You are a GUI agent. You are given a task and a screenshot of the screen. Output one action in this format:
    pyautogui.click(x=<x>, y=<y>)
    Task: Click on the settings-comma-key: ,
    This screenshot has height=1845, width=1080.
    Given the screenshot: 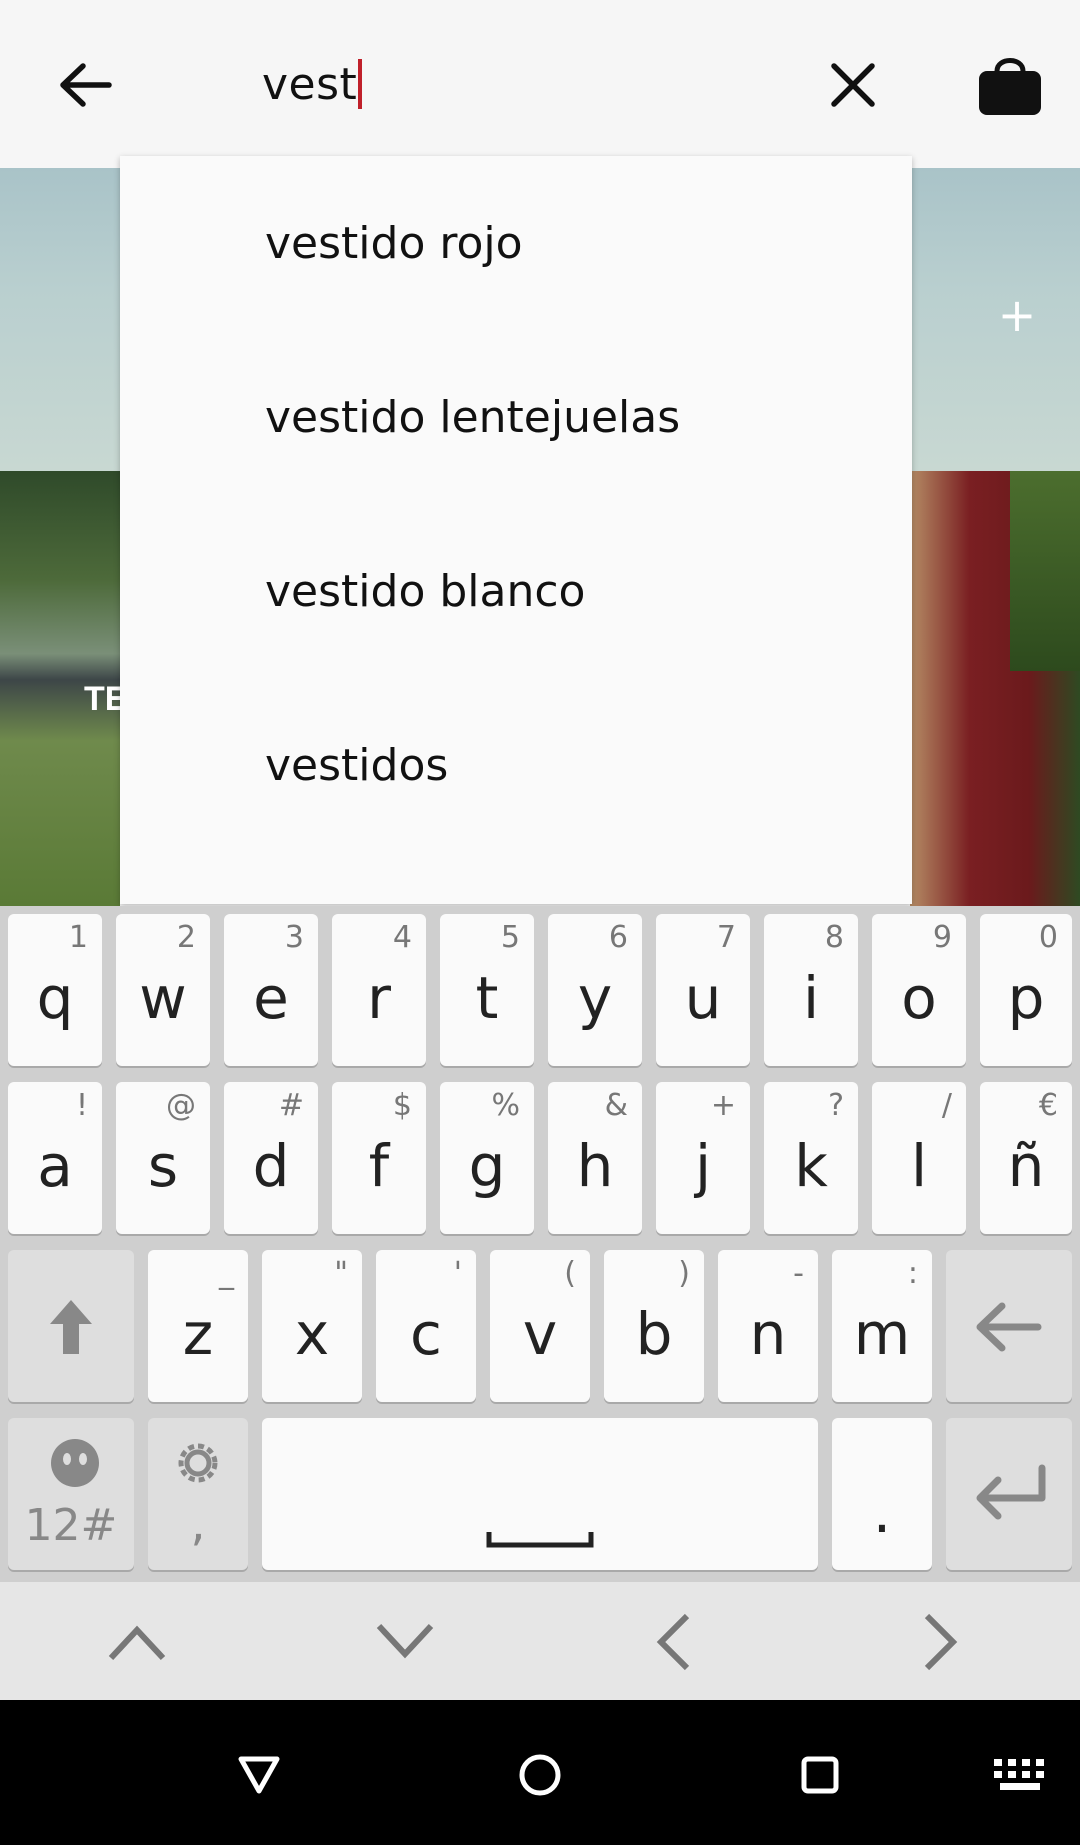 What is the action you would take?
    pyautogui.click(x=198, y=1494)
    